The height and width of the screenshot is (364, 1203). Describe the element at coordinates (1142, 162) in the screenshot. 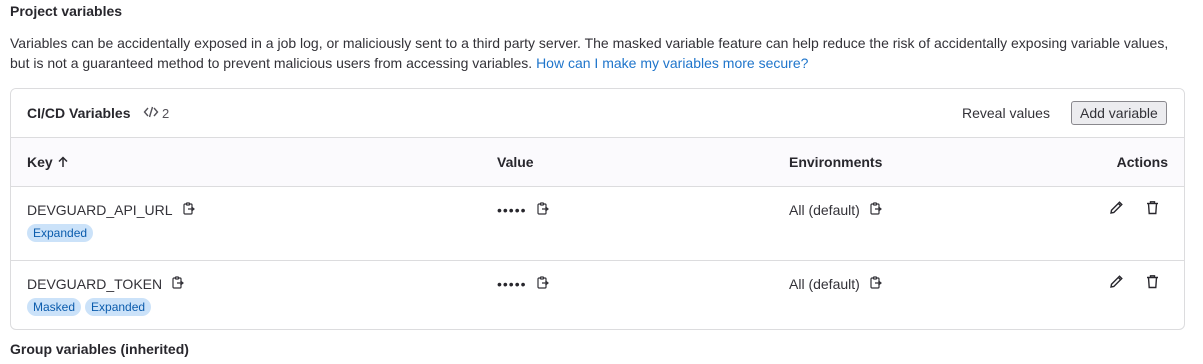

I see `column-actions: Actions` at that location.